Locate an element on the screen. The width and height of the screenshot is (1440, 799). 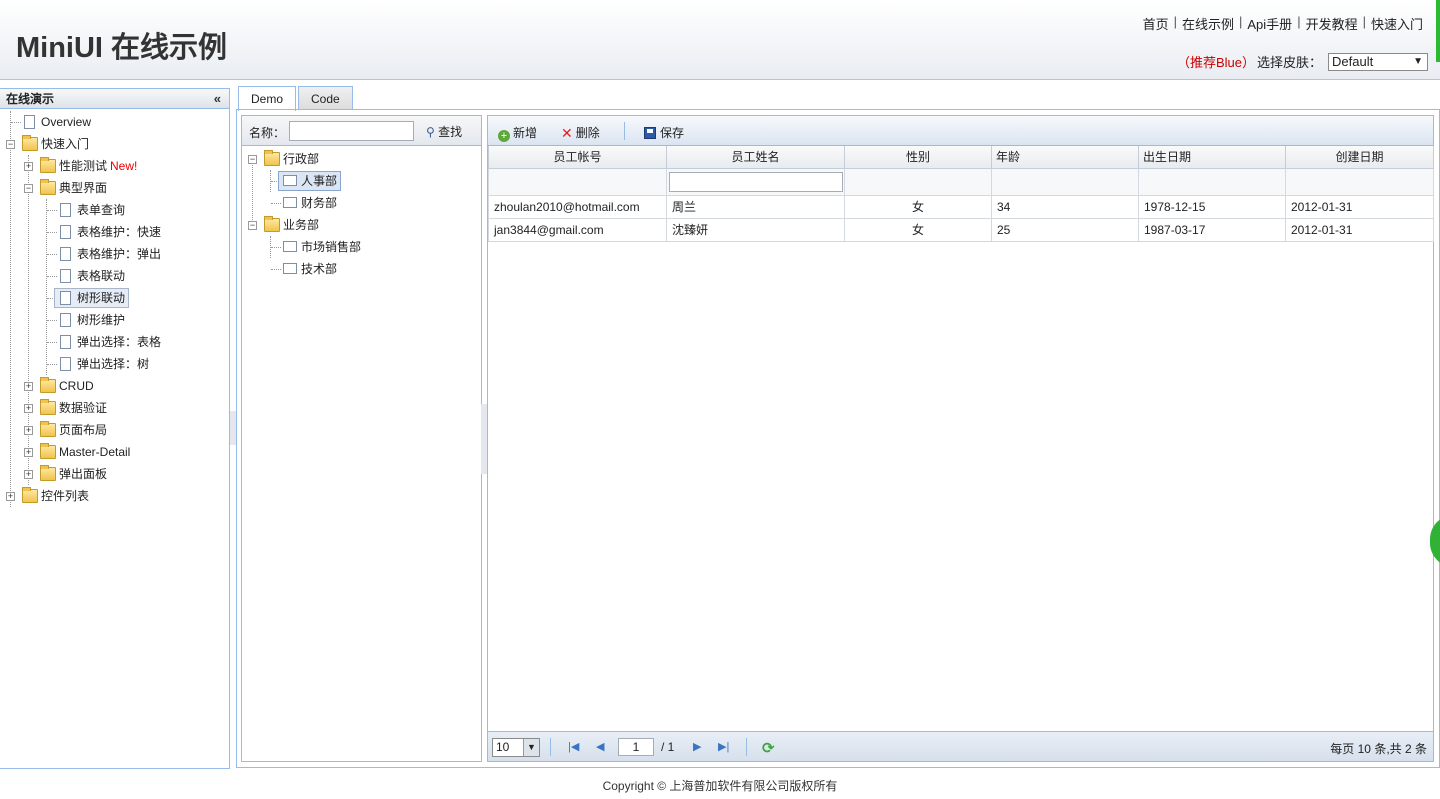
sidebar-item-perf: + 性能测试 New! is located at coordinates (114, 166).